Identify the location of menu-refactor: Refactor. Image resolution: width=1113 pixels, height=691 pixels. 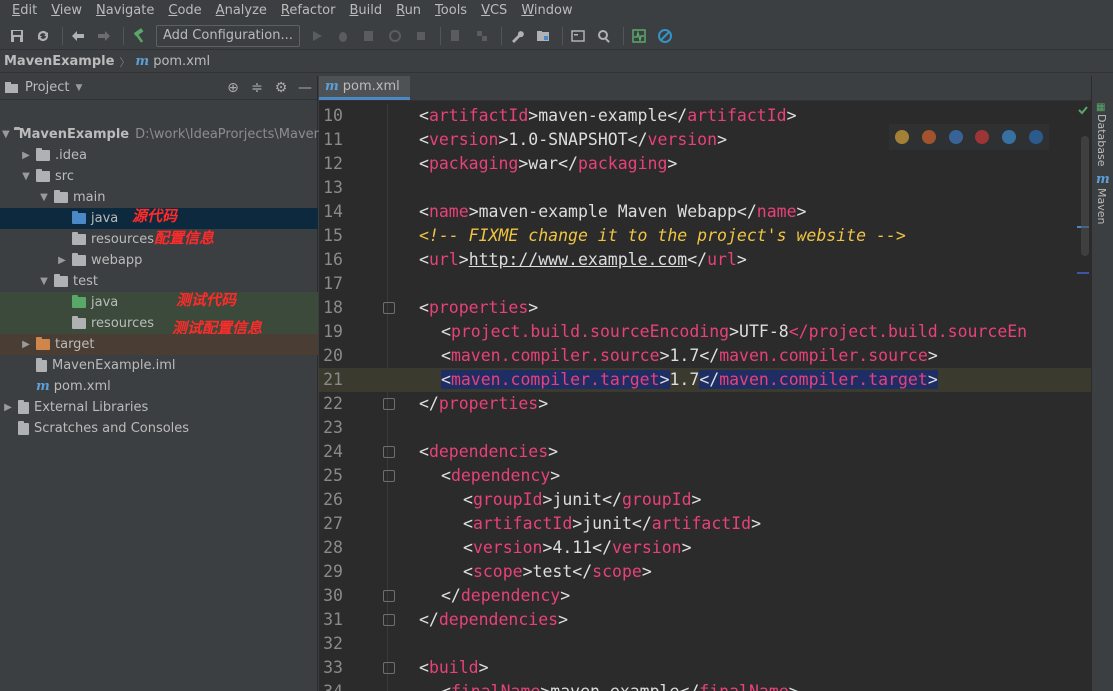
(308, 11).